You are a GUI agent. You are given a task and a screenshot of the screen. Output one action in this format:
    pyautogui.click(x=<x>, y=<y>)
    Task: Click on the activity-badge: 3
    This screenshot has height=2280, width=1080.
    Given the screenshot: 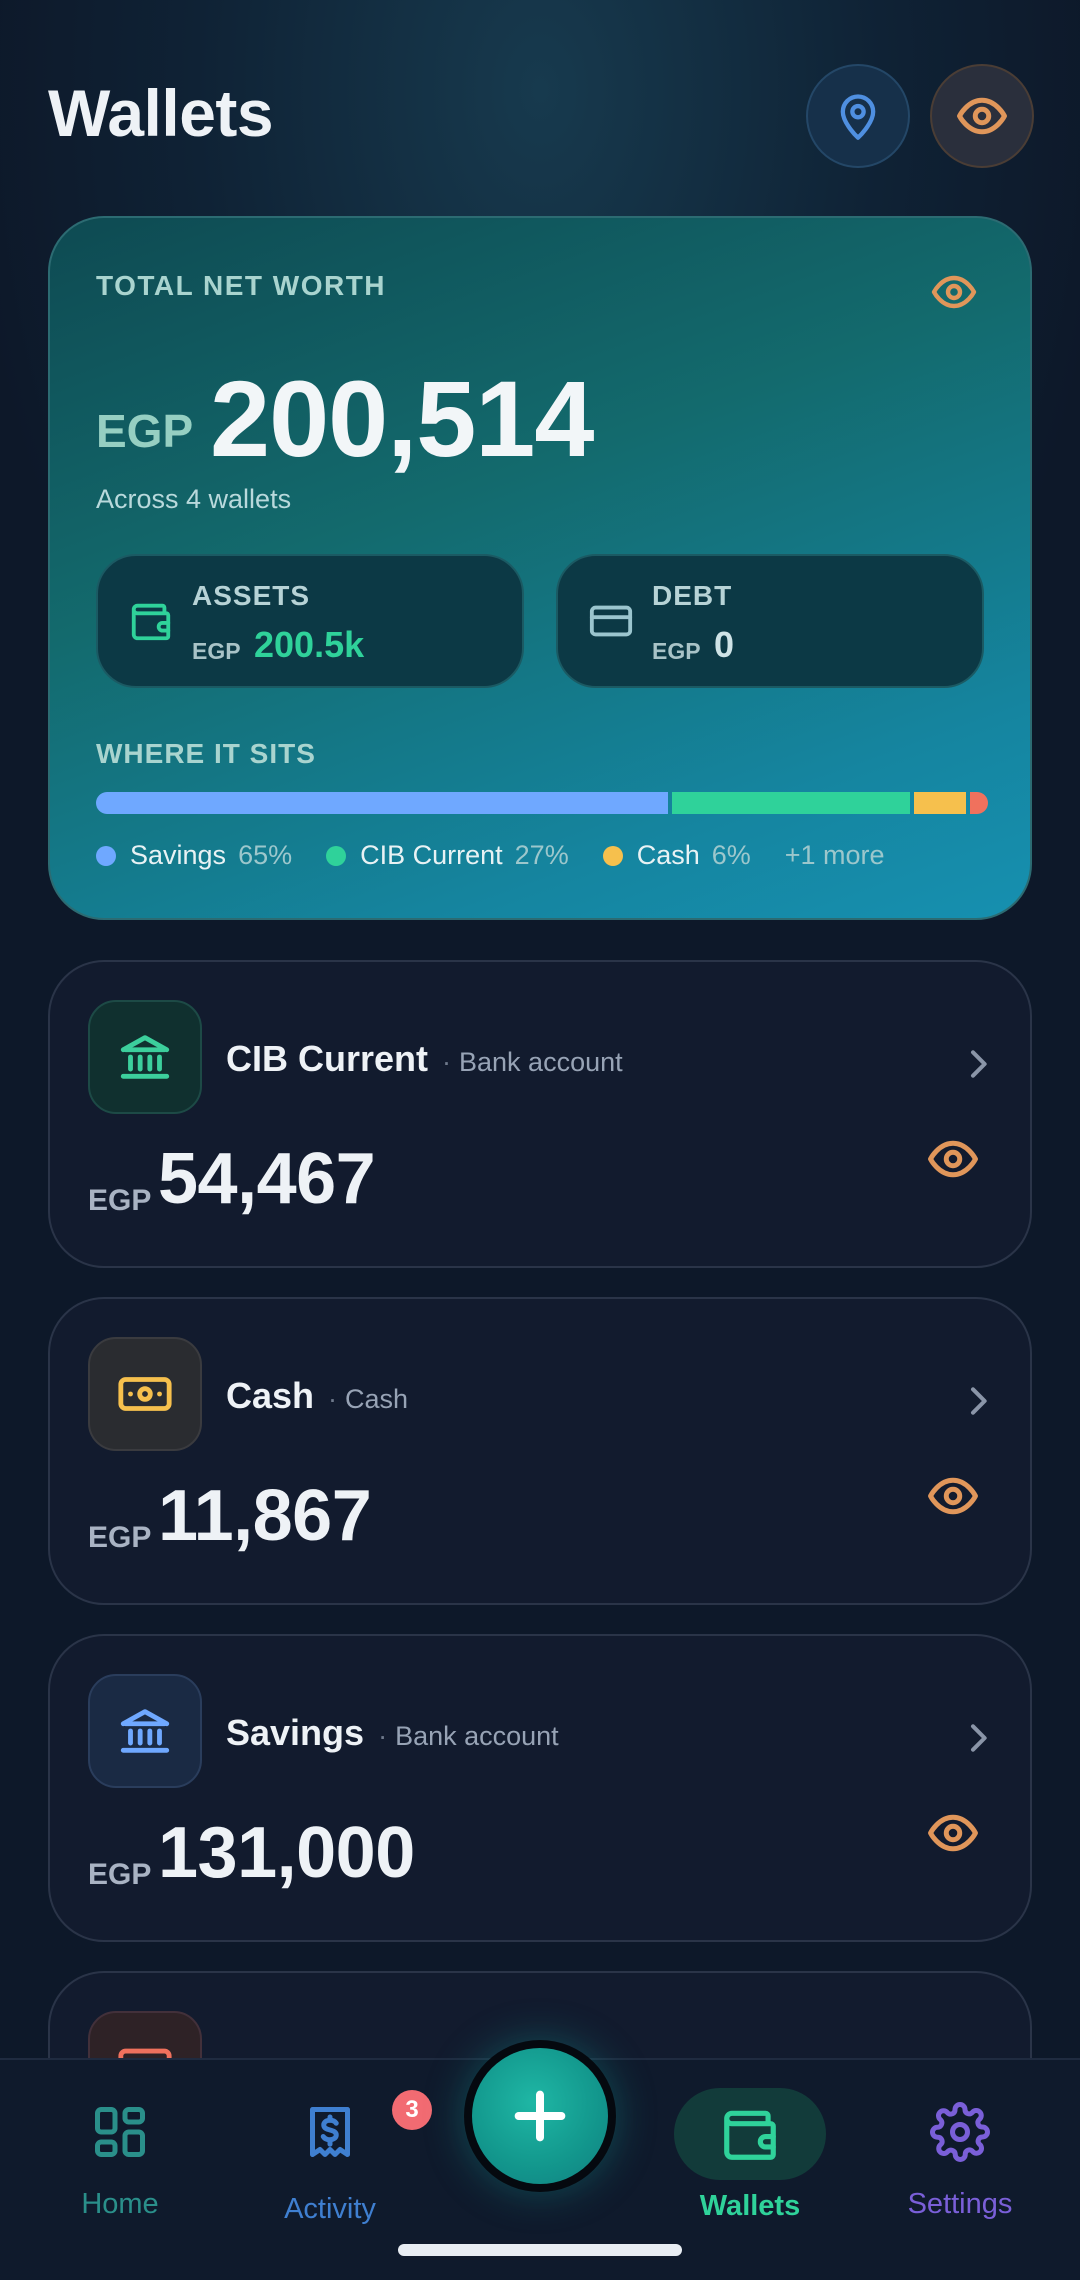 What is the action you would take?
    pyautogui.click(x=412, y=2110)
    